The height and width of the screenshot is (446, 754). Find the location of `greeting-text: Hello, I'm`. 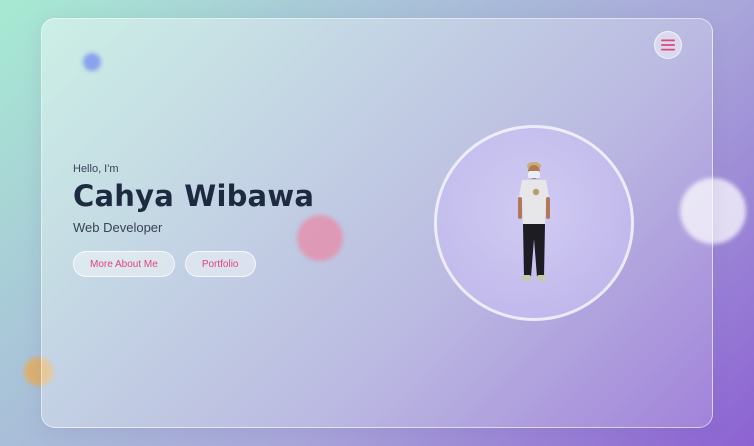

greeting-text: Hello, I'm is located at coordinates (96, 169).